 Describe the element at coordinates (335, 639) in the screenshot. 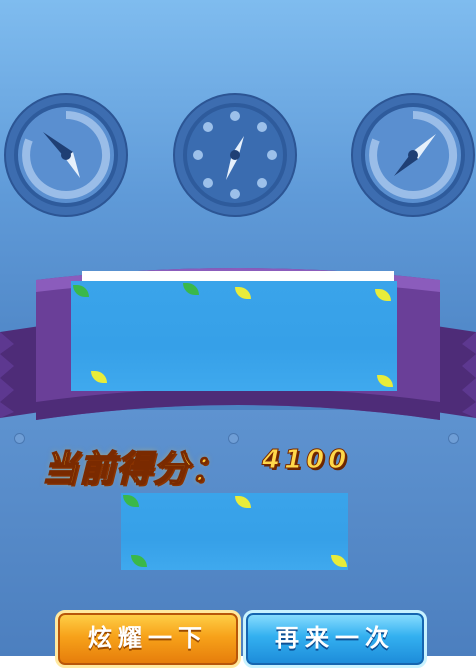

I see `play-again-button: 再来一次` at that location.